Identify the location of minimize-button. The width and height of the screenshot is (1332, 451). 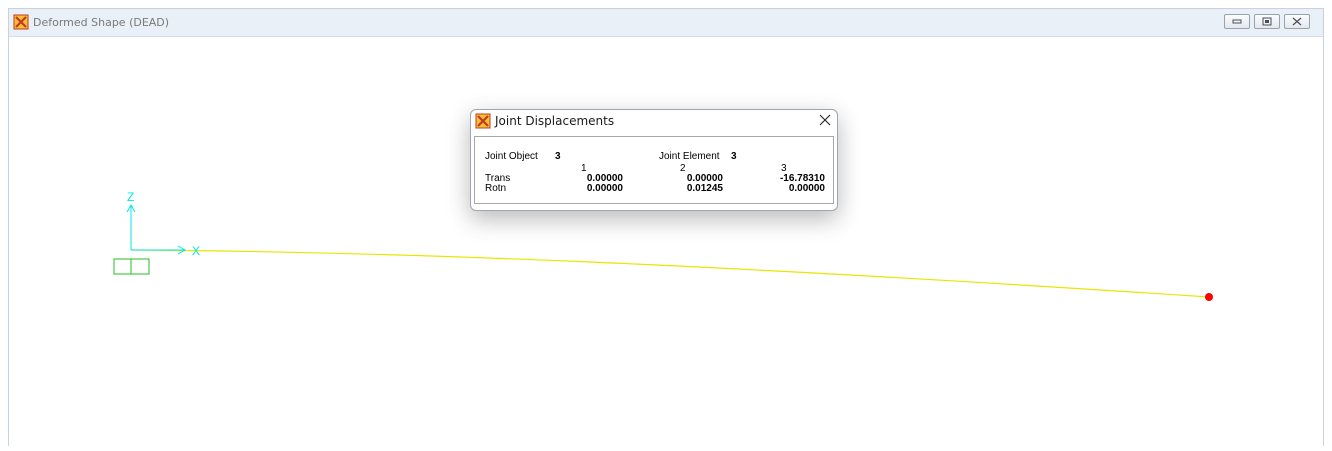
(1237, 21).